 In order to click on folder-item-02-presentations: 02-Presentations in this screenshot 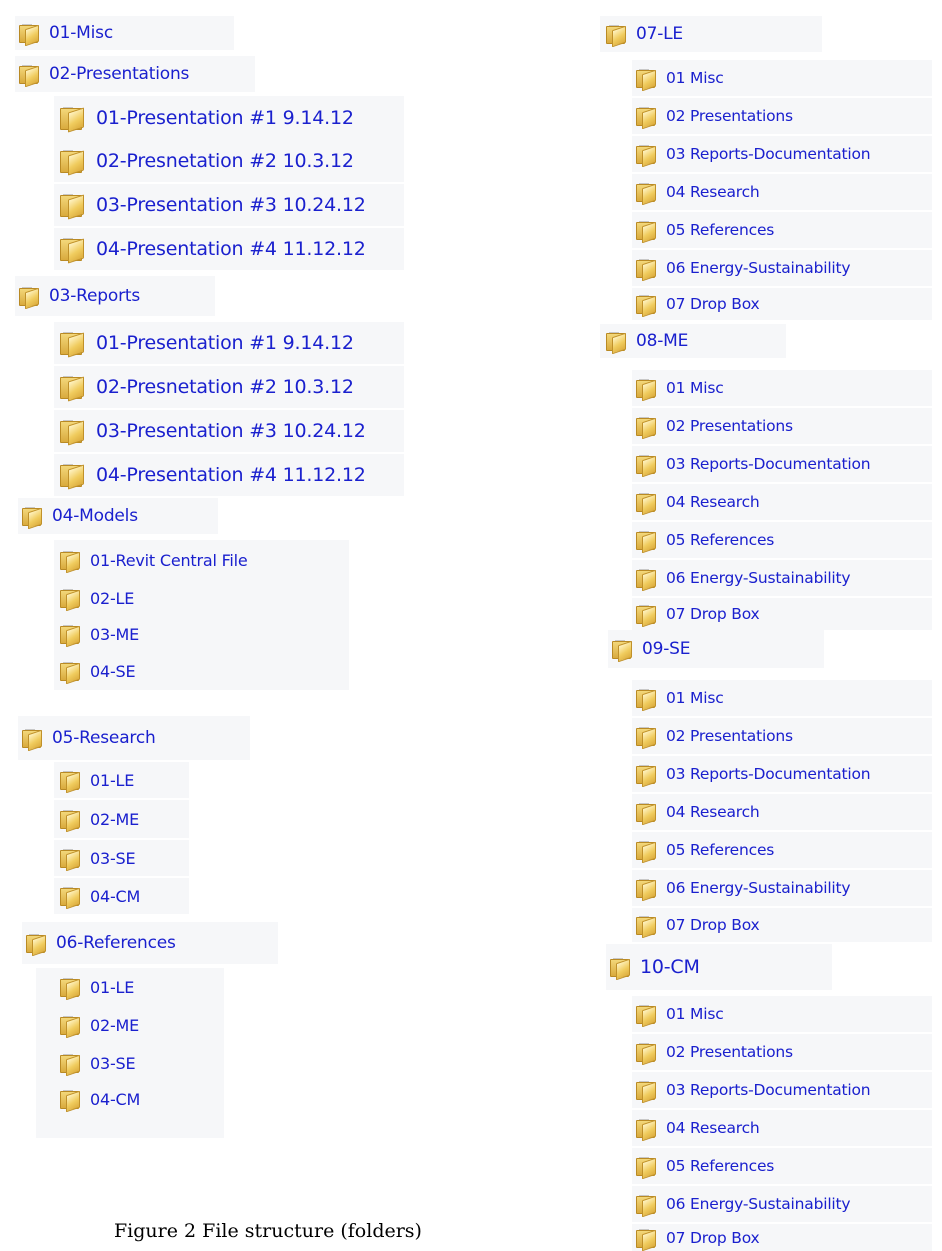, I will do `click(135, 74)`.